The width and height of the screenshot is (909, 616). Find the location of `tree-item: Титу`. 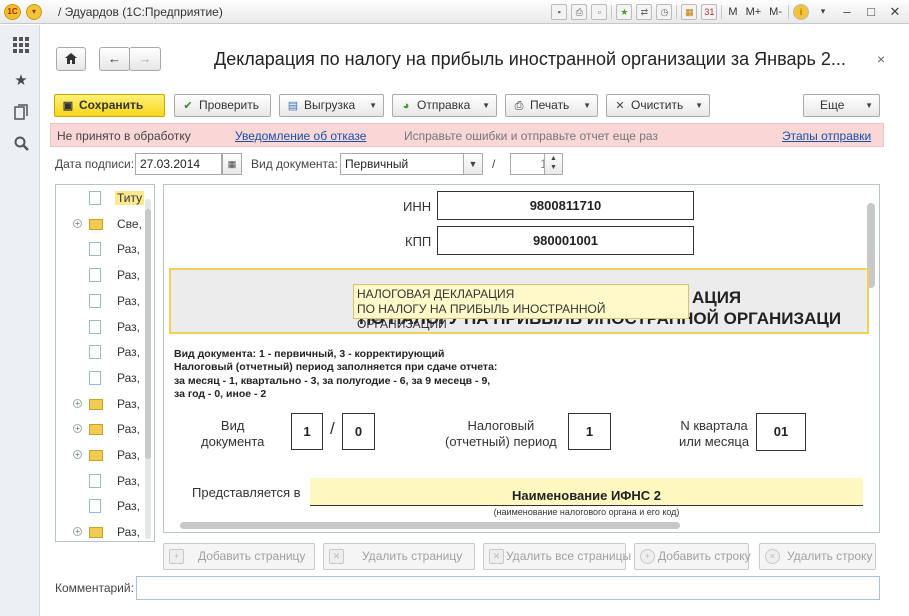

tree-item: Титу is located at coordinates (105, 198).